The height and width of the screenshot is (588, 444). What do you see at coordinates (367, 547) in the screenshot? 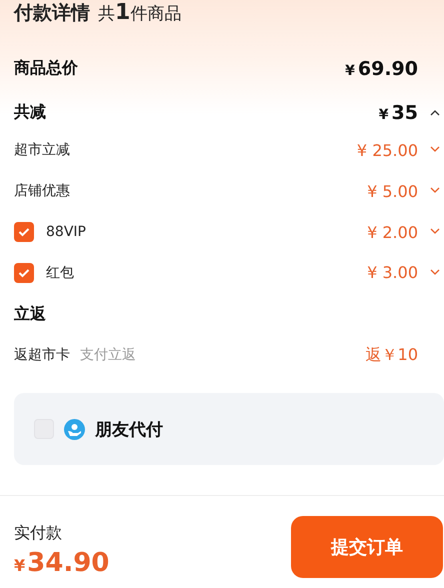
I see `submit-order-button: 提交订单` at bounding box center [367, 547].